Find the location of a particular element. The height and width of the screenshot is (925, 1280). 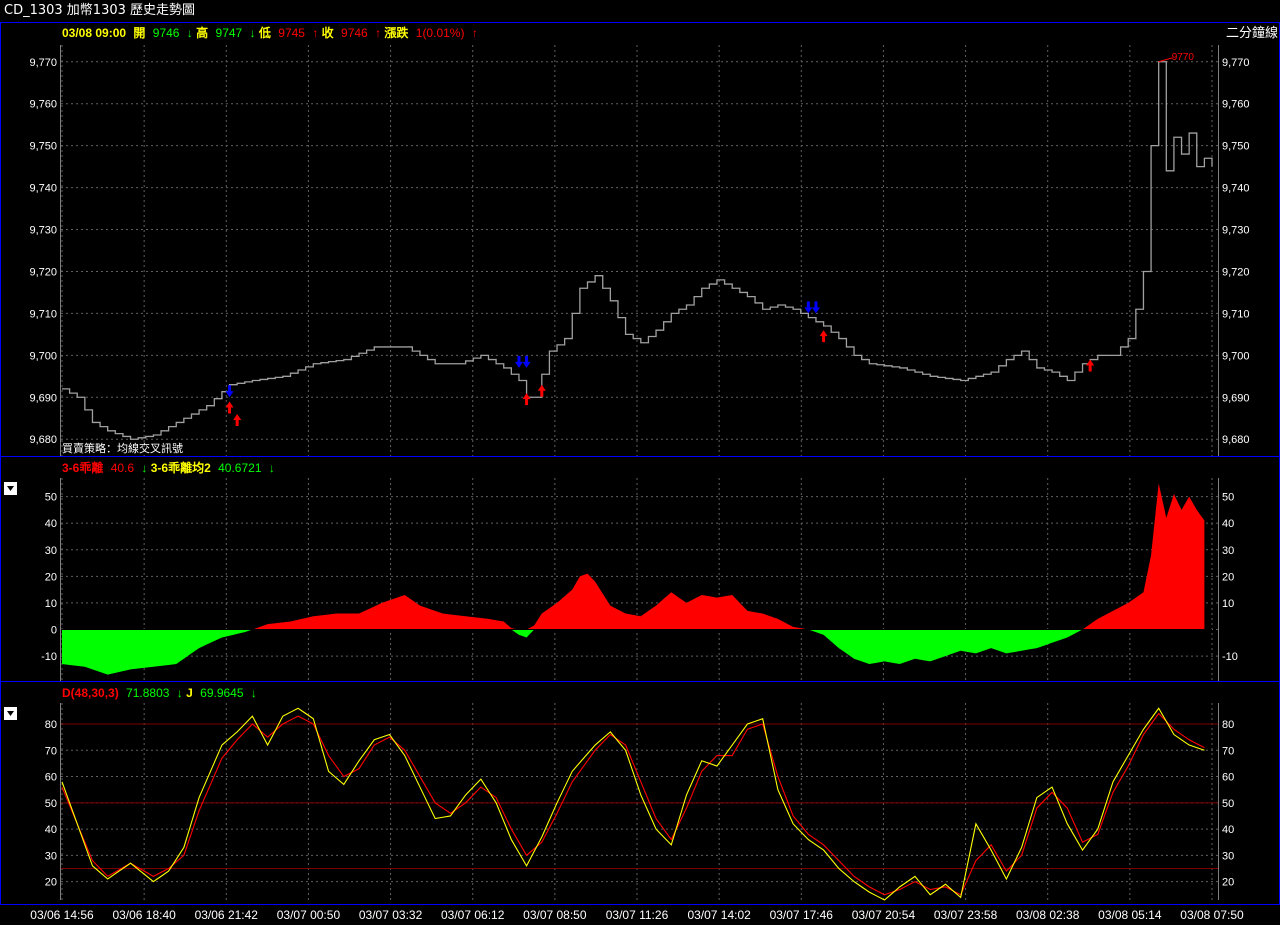

bias-arrow2: ↓ is located at coordinates (272, 468).